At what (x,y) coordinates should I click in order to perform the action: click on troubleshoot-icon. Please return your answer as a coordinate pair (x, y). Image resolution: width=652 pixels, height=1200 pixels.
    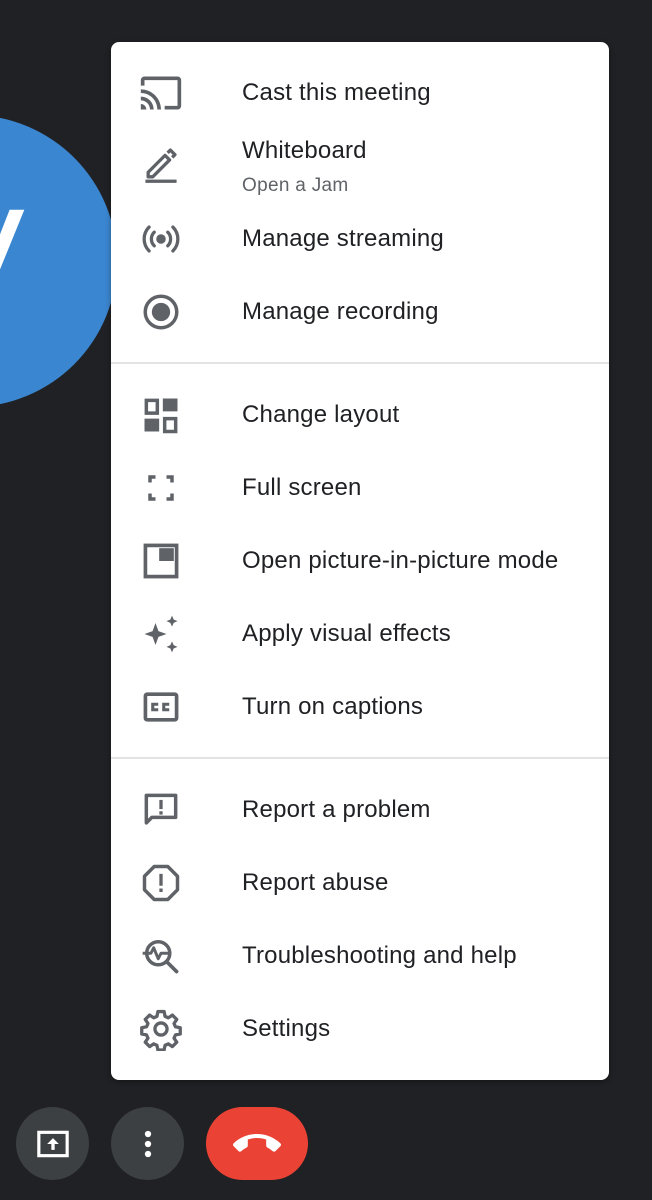
    Looking at the image, I should click on (161, 956).